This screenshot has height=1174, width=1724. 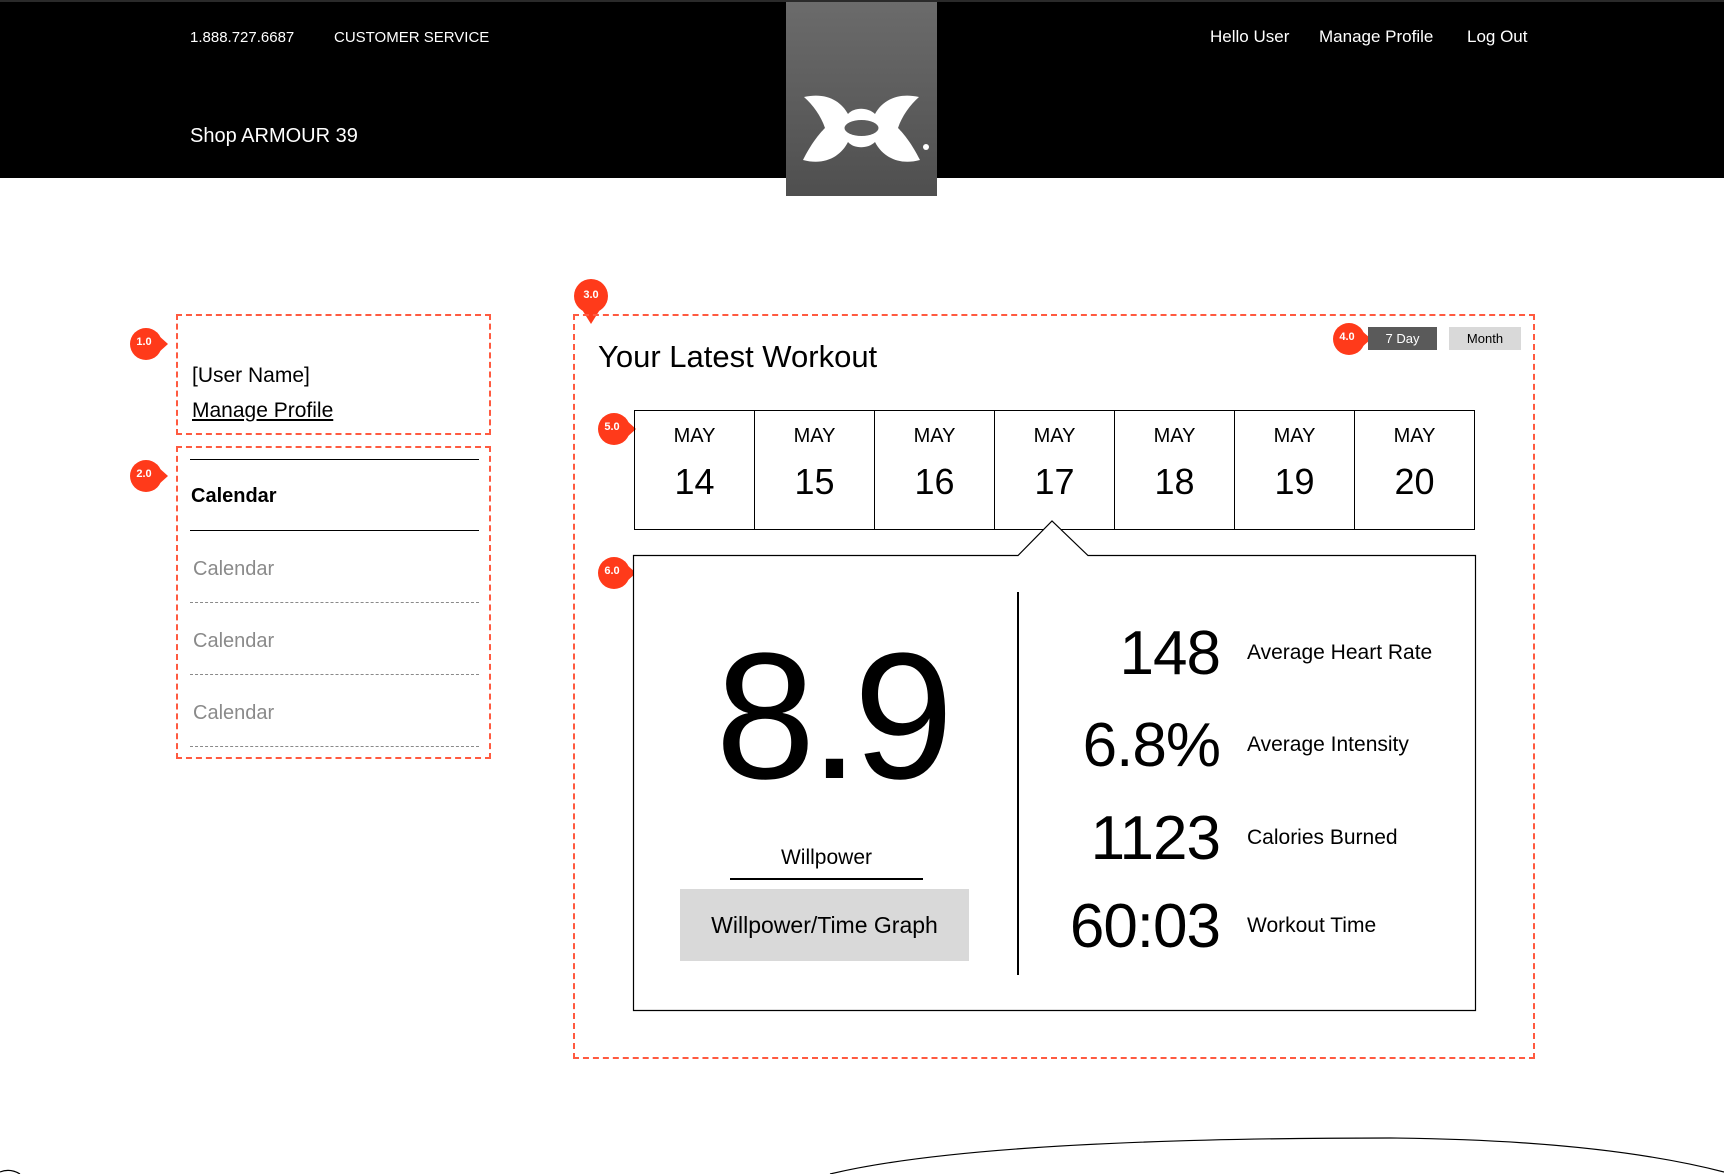 I want to click on under-armour-logo-icon, so click(x=866, y=128).